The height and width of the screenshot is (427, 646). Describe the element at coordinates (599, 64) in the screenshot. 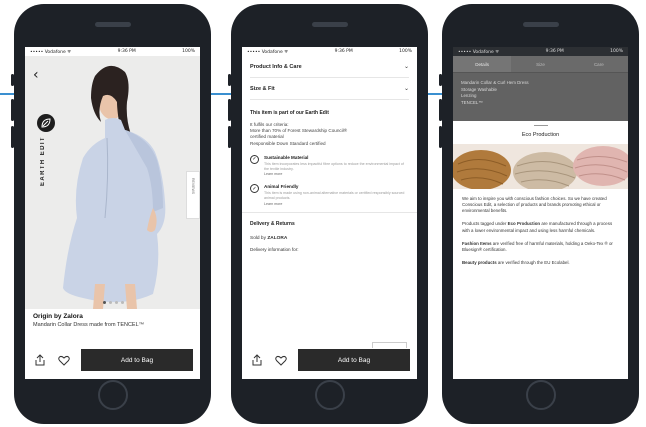

I see `tab-care: Care` at that location.